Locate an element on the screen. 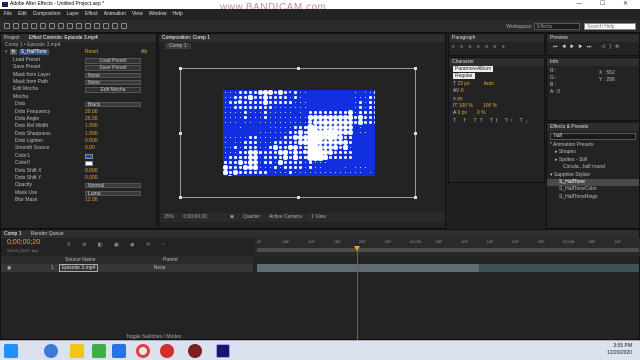  brush-tool-icon is located at coordinates (88, 26).